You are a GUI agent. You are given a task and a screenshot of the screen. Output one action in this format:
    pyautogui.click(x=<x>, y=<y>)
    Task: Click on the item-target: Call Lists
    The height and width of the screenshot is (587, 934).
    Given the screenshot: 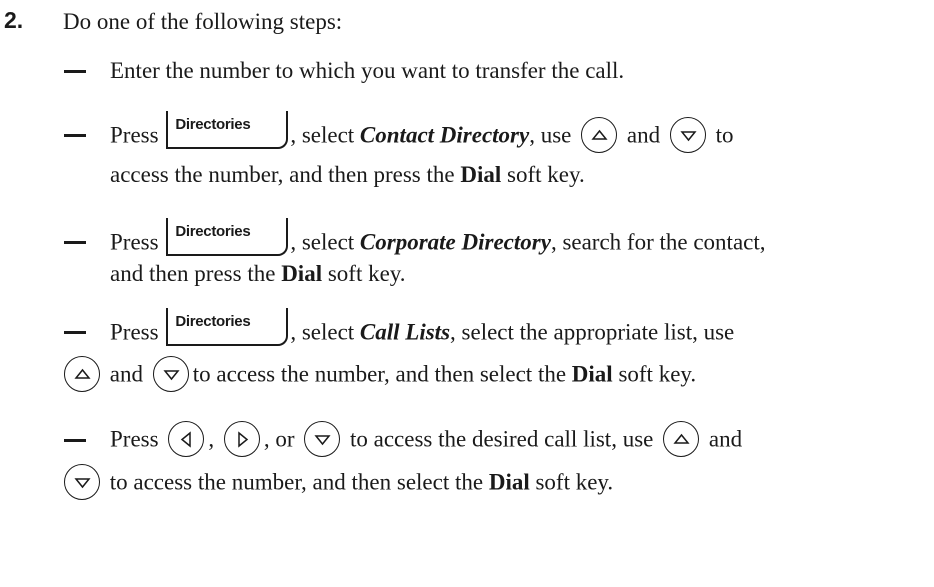 What is the action you would take?
    pyautogui.click(x=405, y=332)
    